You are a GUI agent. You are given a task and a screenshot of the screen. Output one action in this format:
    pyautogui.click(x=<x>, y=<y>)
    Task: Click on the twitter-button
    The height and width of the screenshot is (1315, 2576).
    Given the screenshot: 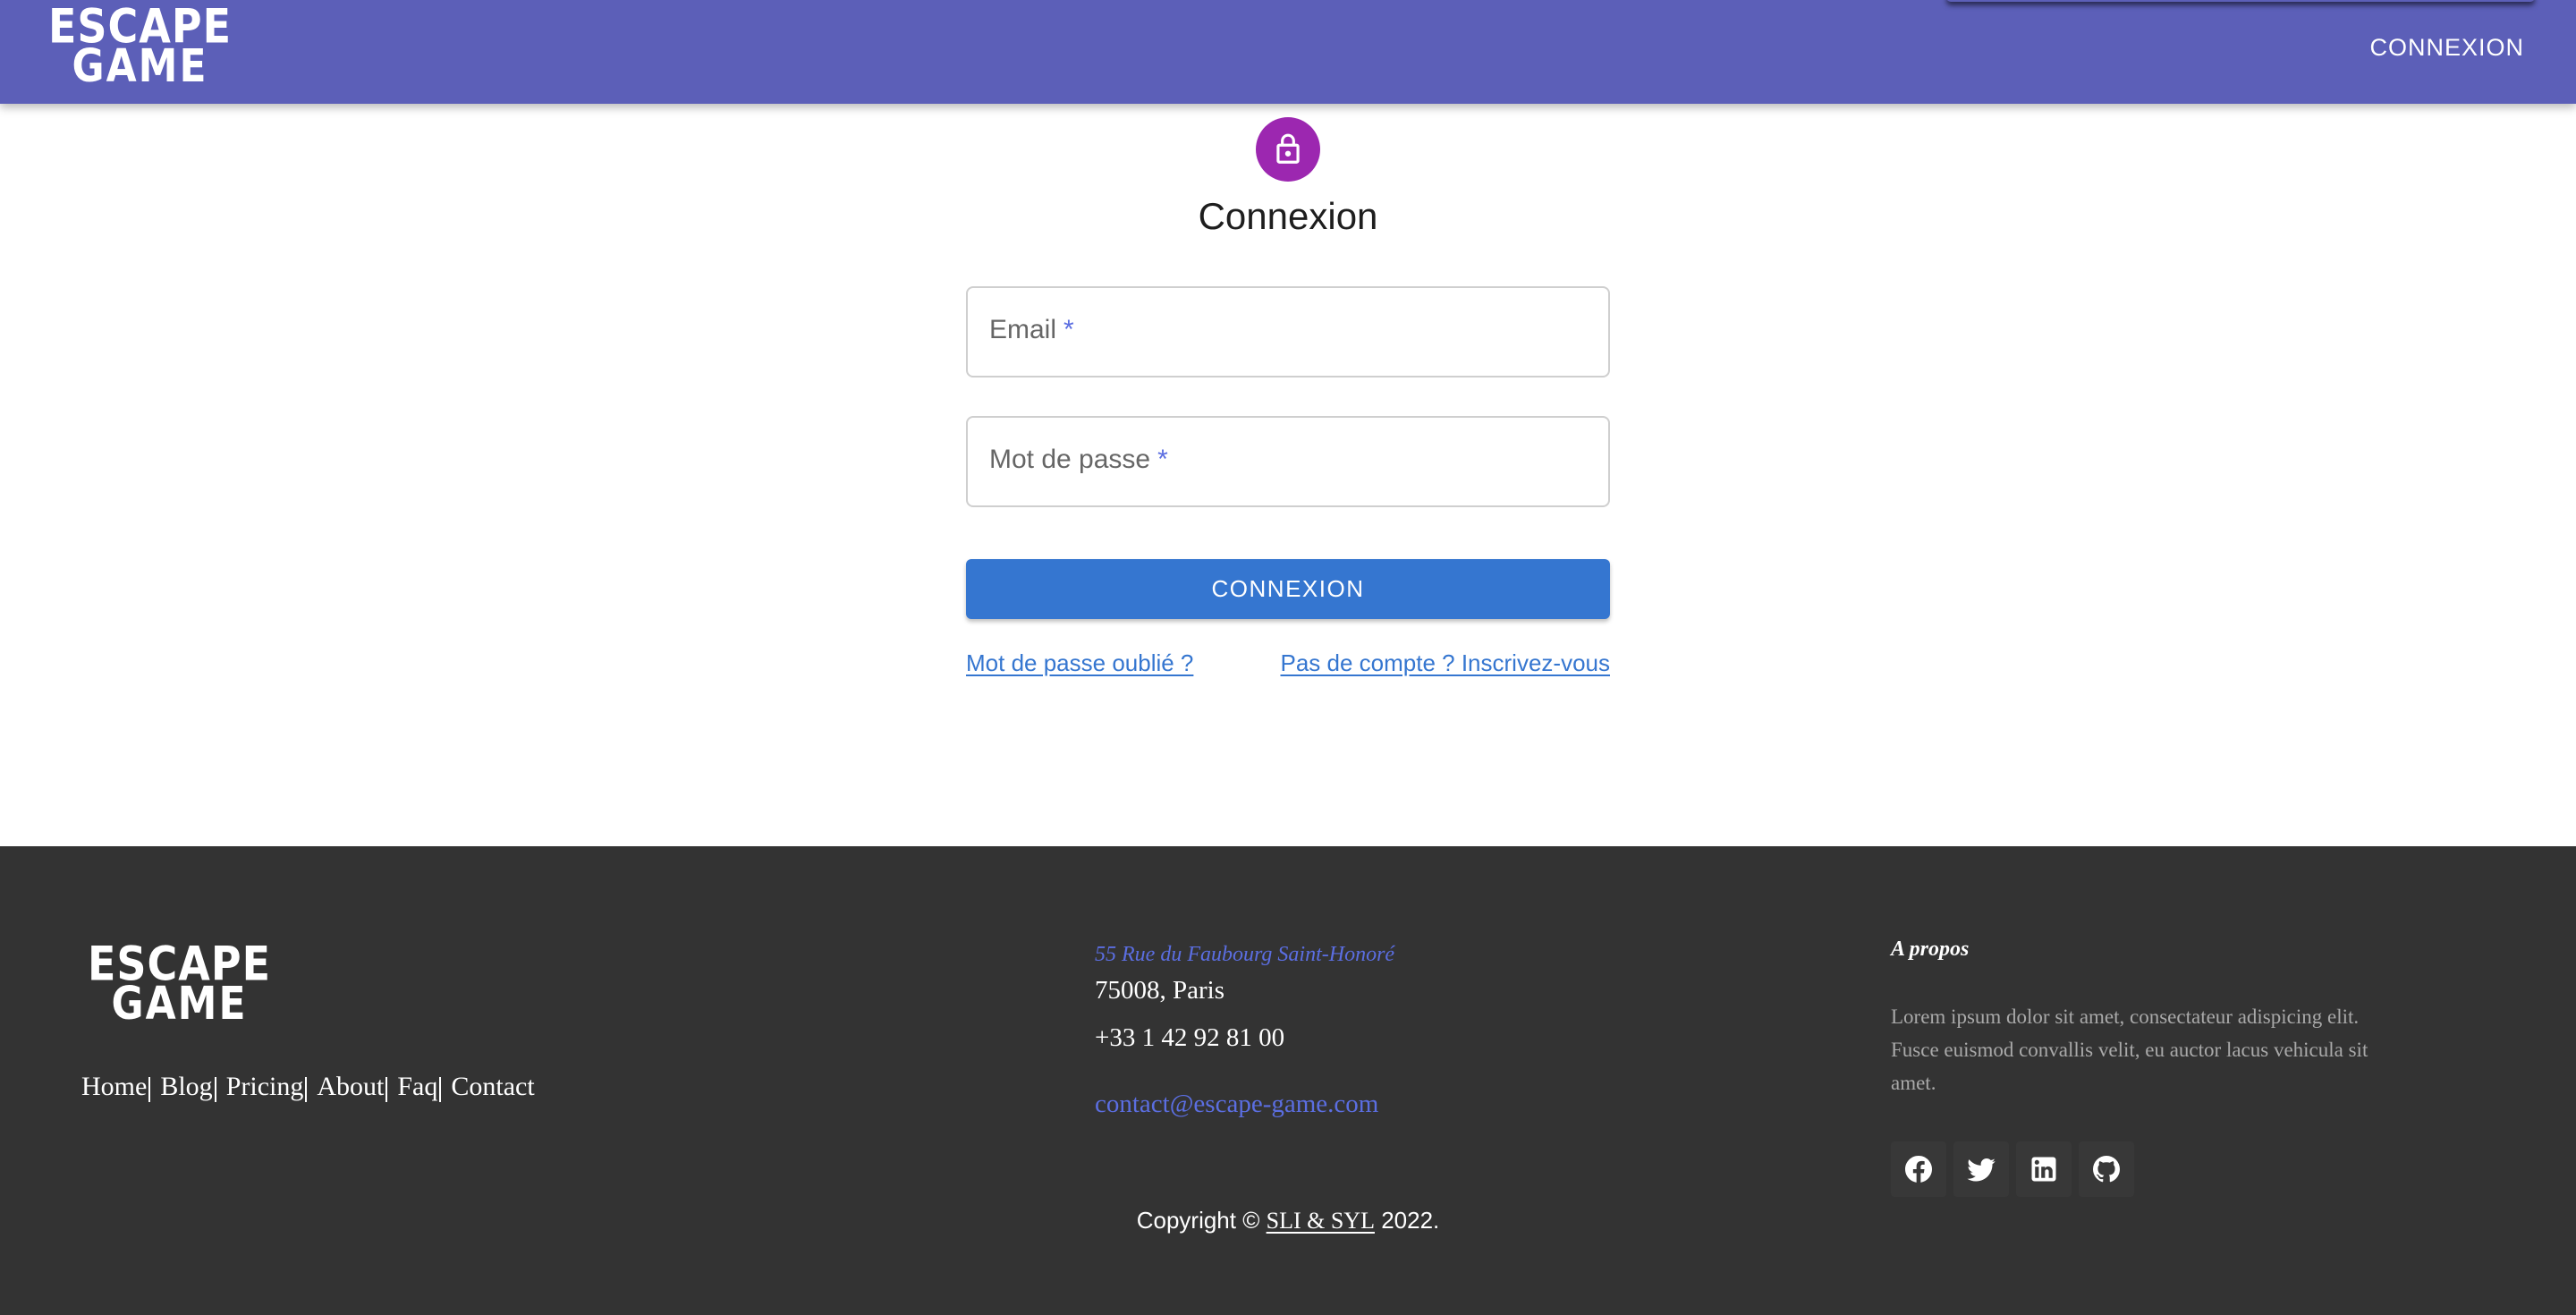 What is the action you would take?
    pyautogui.click(x=1981, y=1169)
    